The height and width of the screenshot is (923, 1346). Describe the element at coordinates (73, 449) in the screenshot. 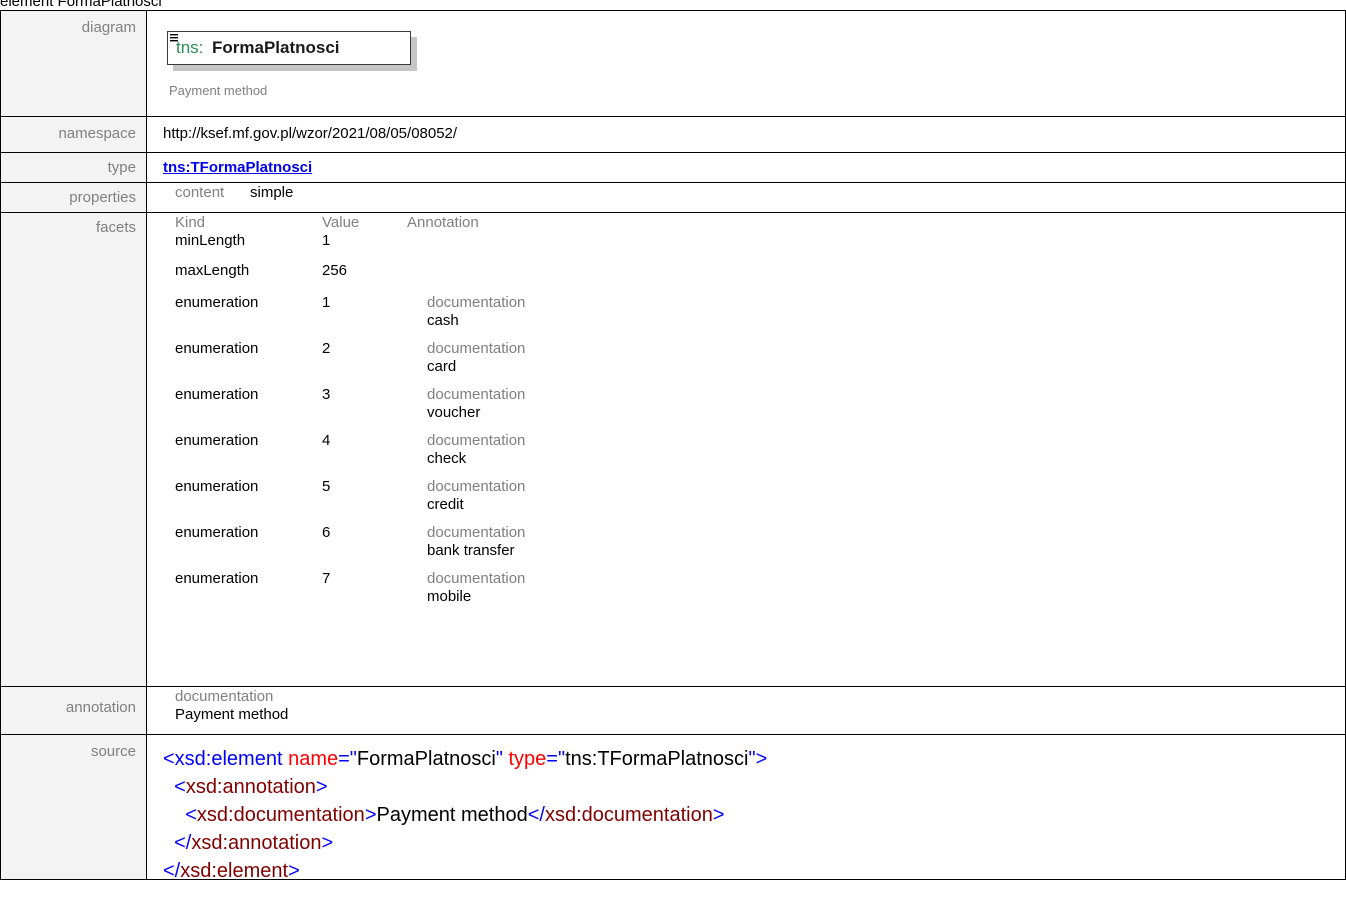

I see `label-facets: facets` at that location.